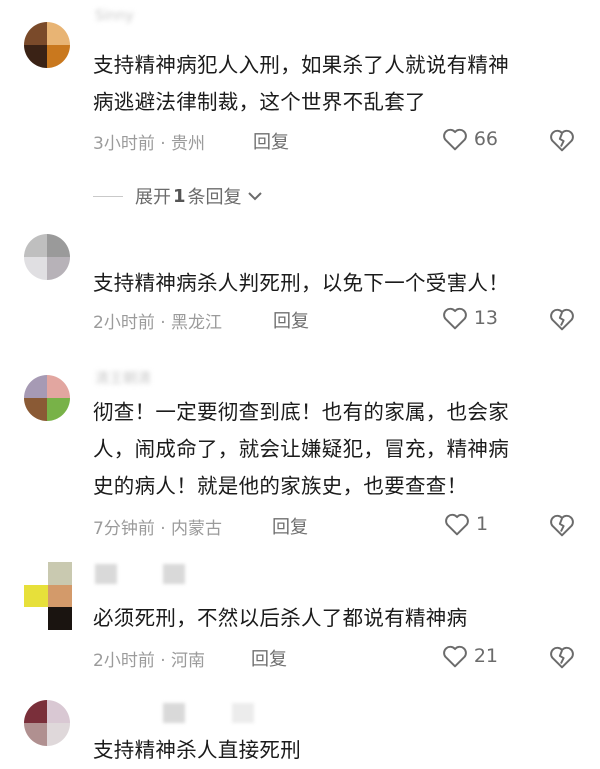  I want to click on expand-prefix: 展开, so click(153, 197).